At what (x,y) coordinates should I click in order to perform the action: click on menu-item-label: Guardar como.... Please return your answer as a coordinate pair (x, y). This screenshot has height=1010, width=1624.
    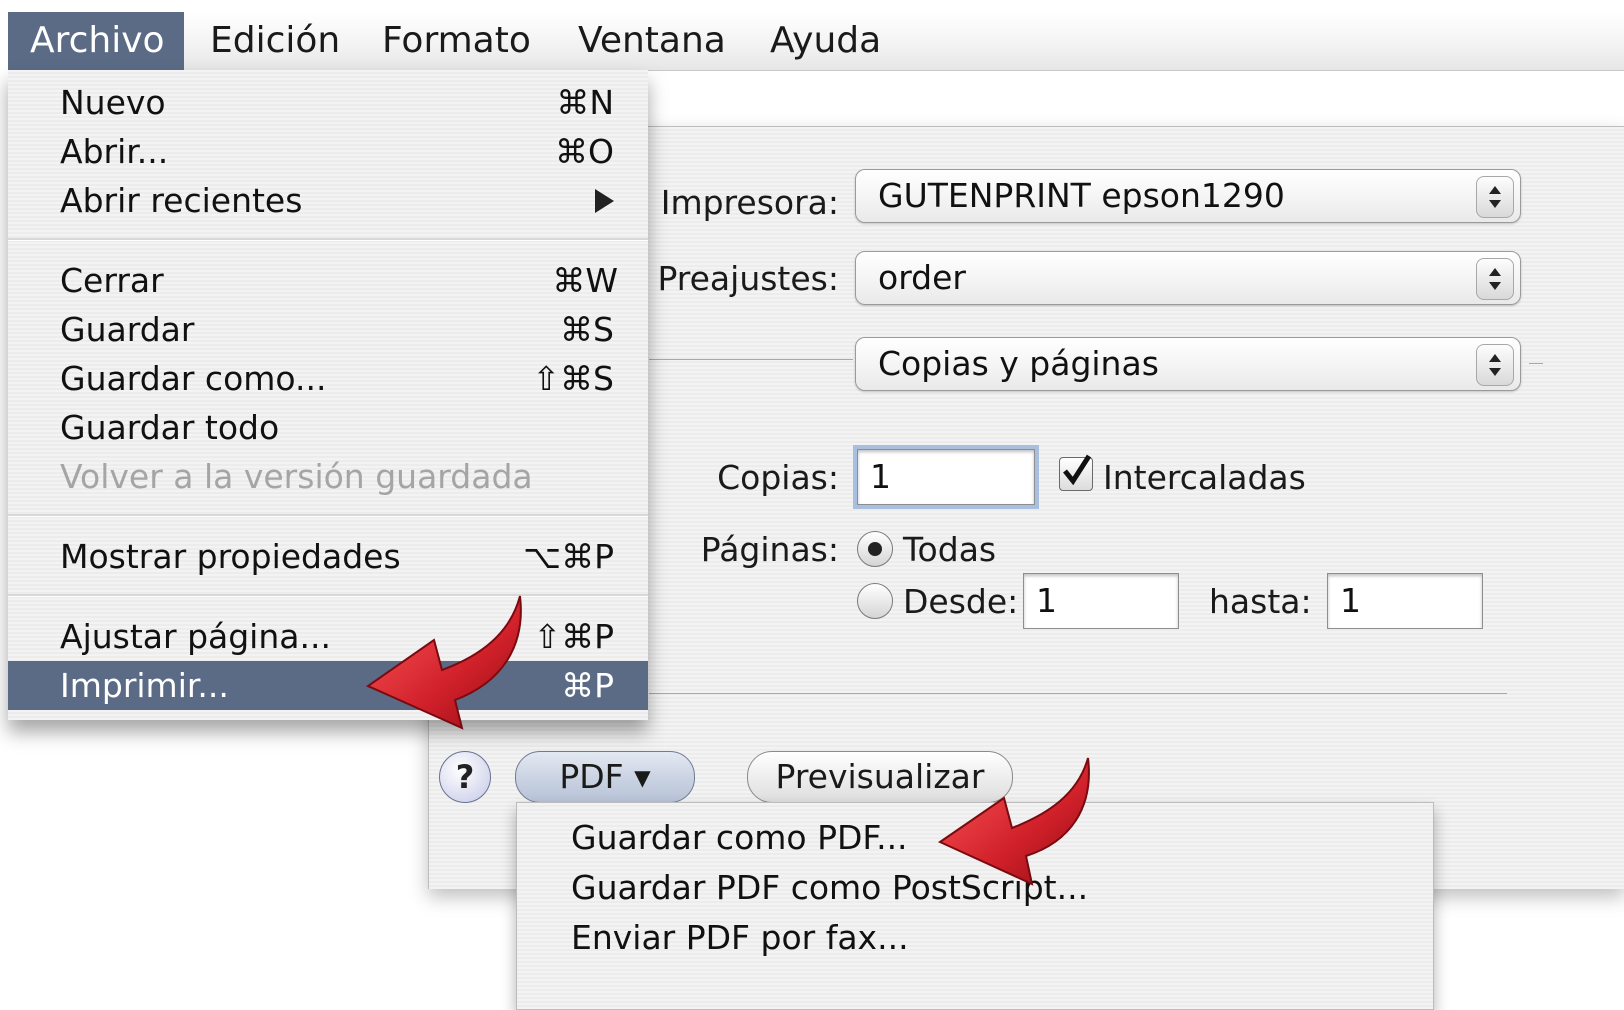
    Looking at the image, I should click on (193, 378).